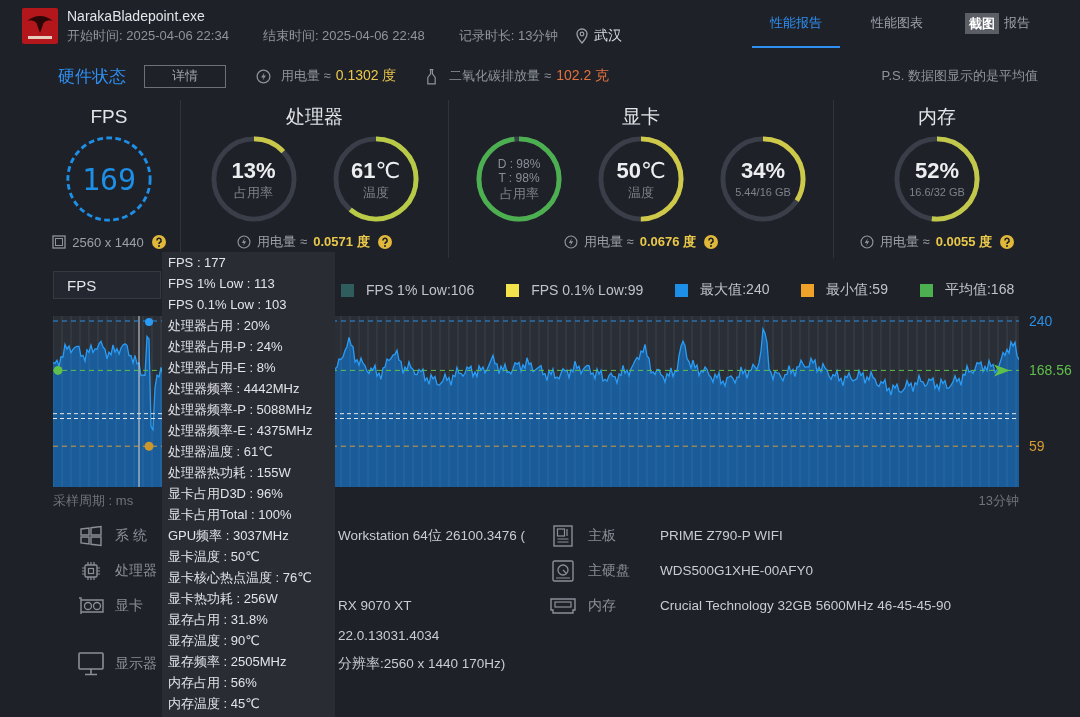 This screenshot has height=717, width=1080. What do you see at coordinates (136, 16) in the screenshot?
I see `process-name: NarakaBladepoint.exe` at bounding box center [136, 16].